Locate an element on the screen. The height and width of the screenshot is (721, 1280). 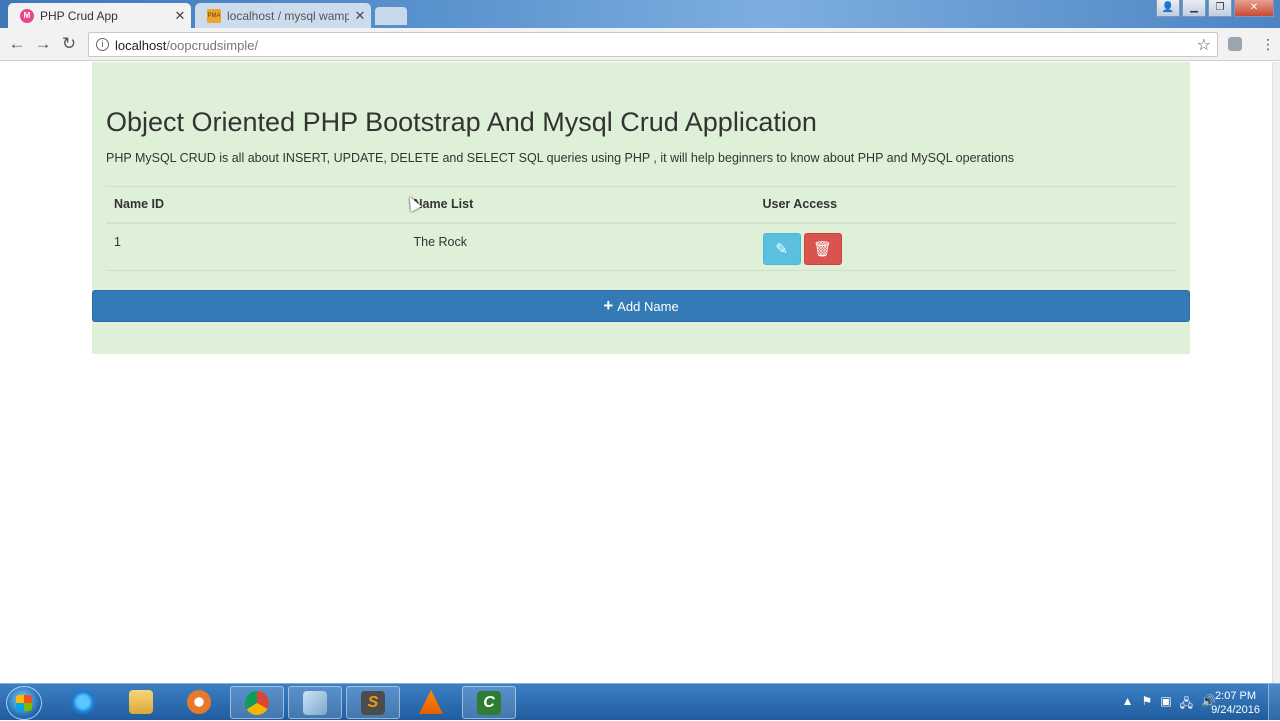
new-tab-button is located at coordinates (391, 16).